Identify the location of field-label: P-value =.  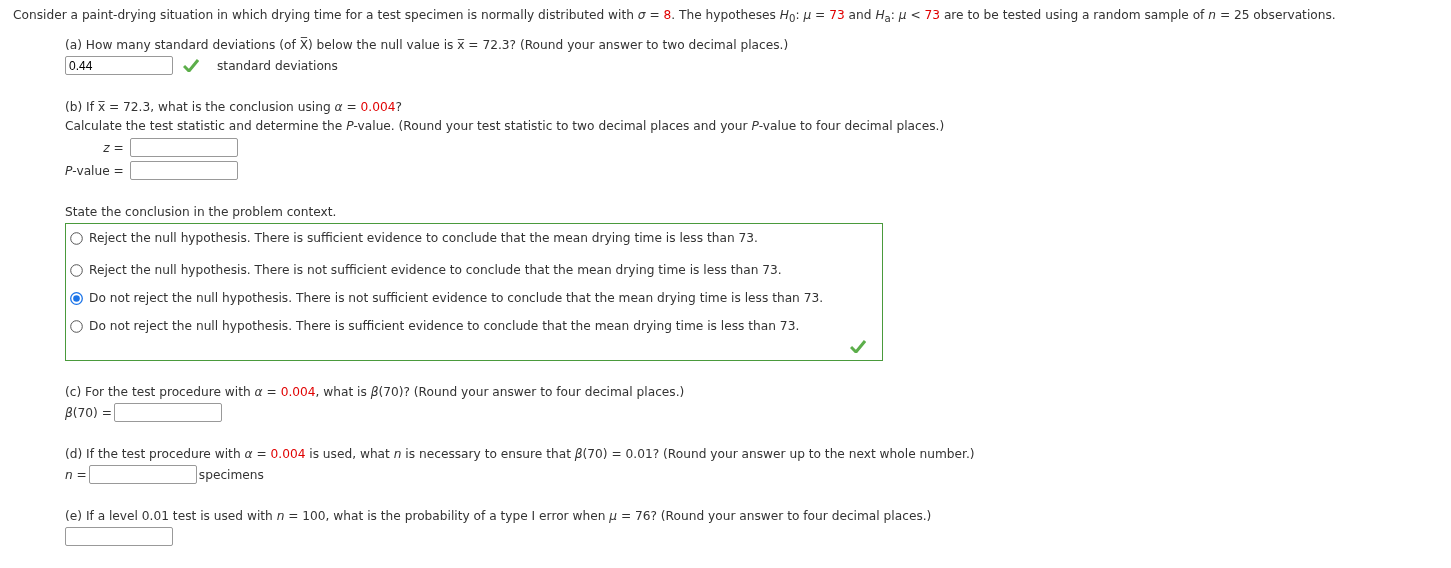
(94, 170).